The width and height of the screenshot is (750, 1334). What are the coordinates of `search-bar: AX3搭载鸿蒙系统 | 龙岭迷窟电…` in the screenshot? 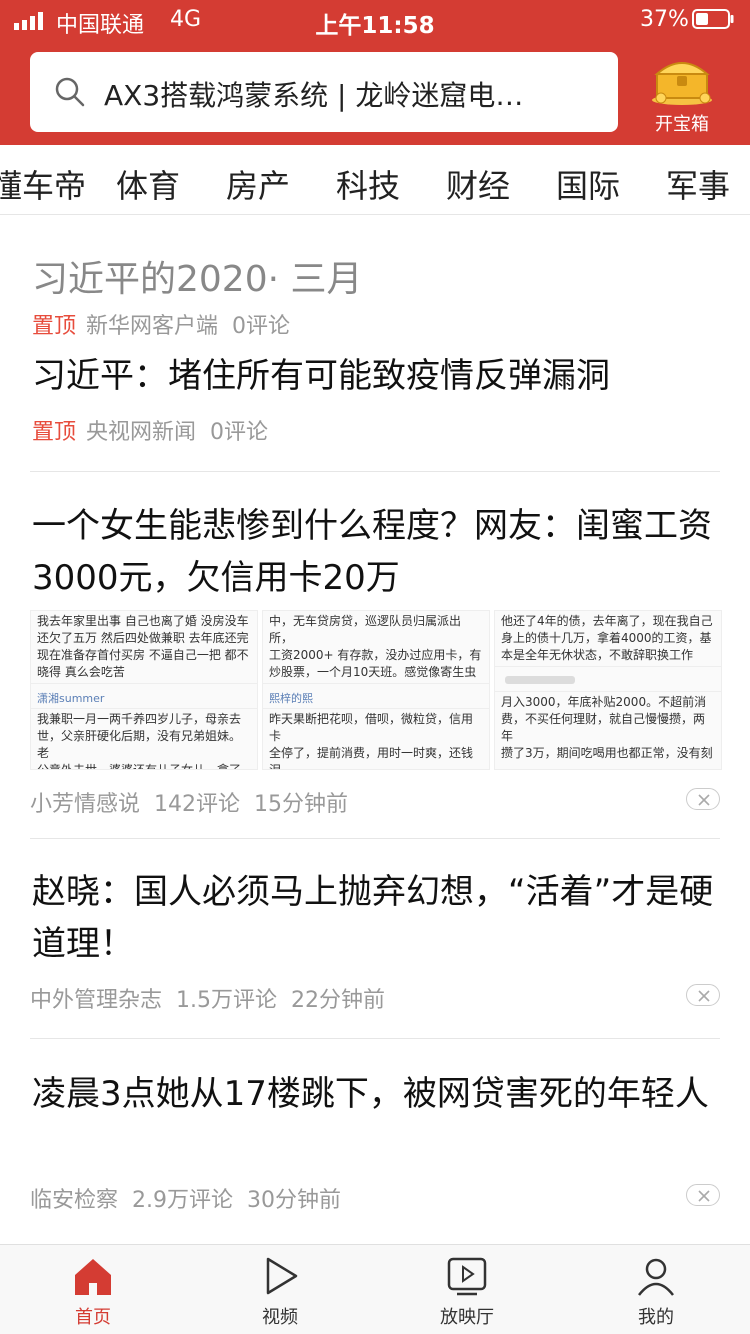 It's located at (324, 92).